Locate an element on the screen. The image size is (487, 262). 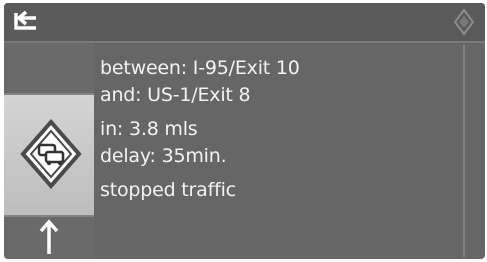
sidebar-divider is located at coordinates (49, 216).